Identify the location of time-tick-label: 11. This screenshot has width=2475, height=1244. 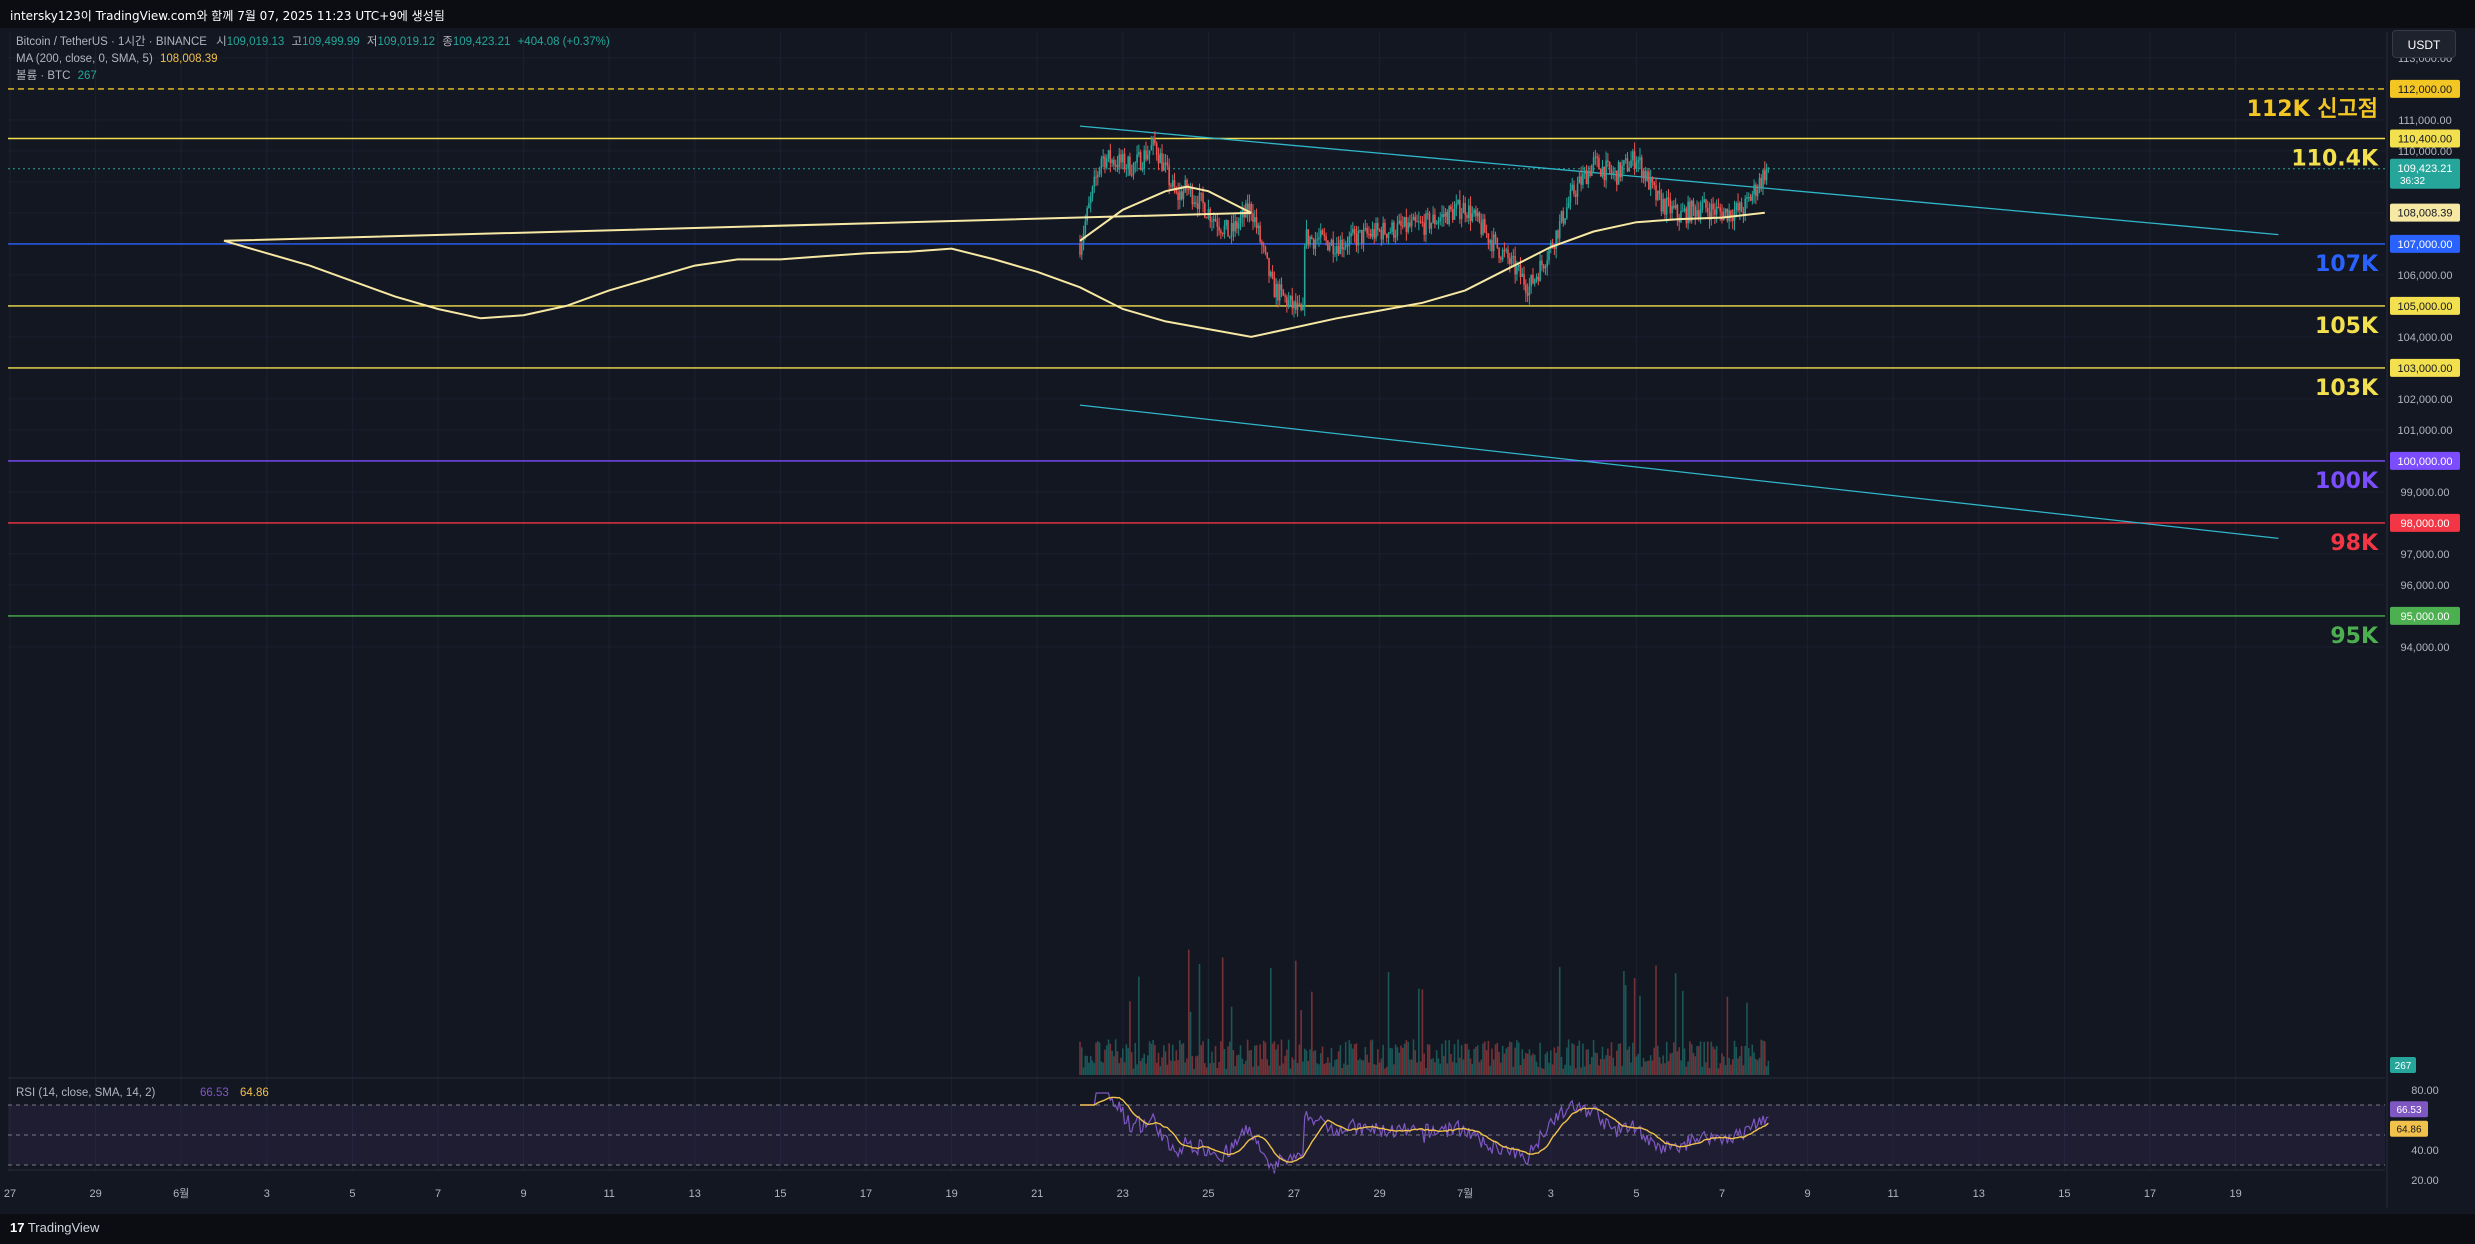
(1892, 1194).